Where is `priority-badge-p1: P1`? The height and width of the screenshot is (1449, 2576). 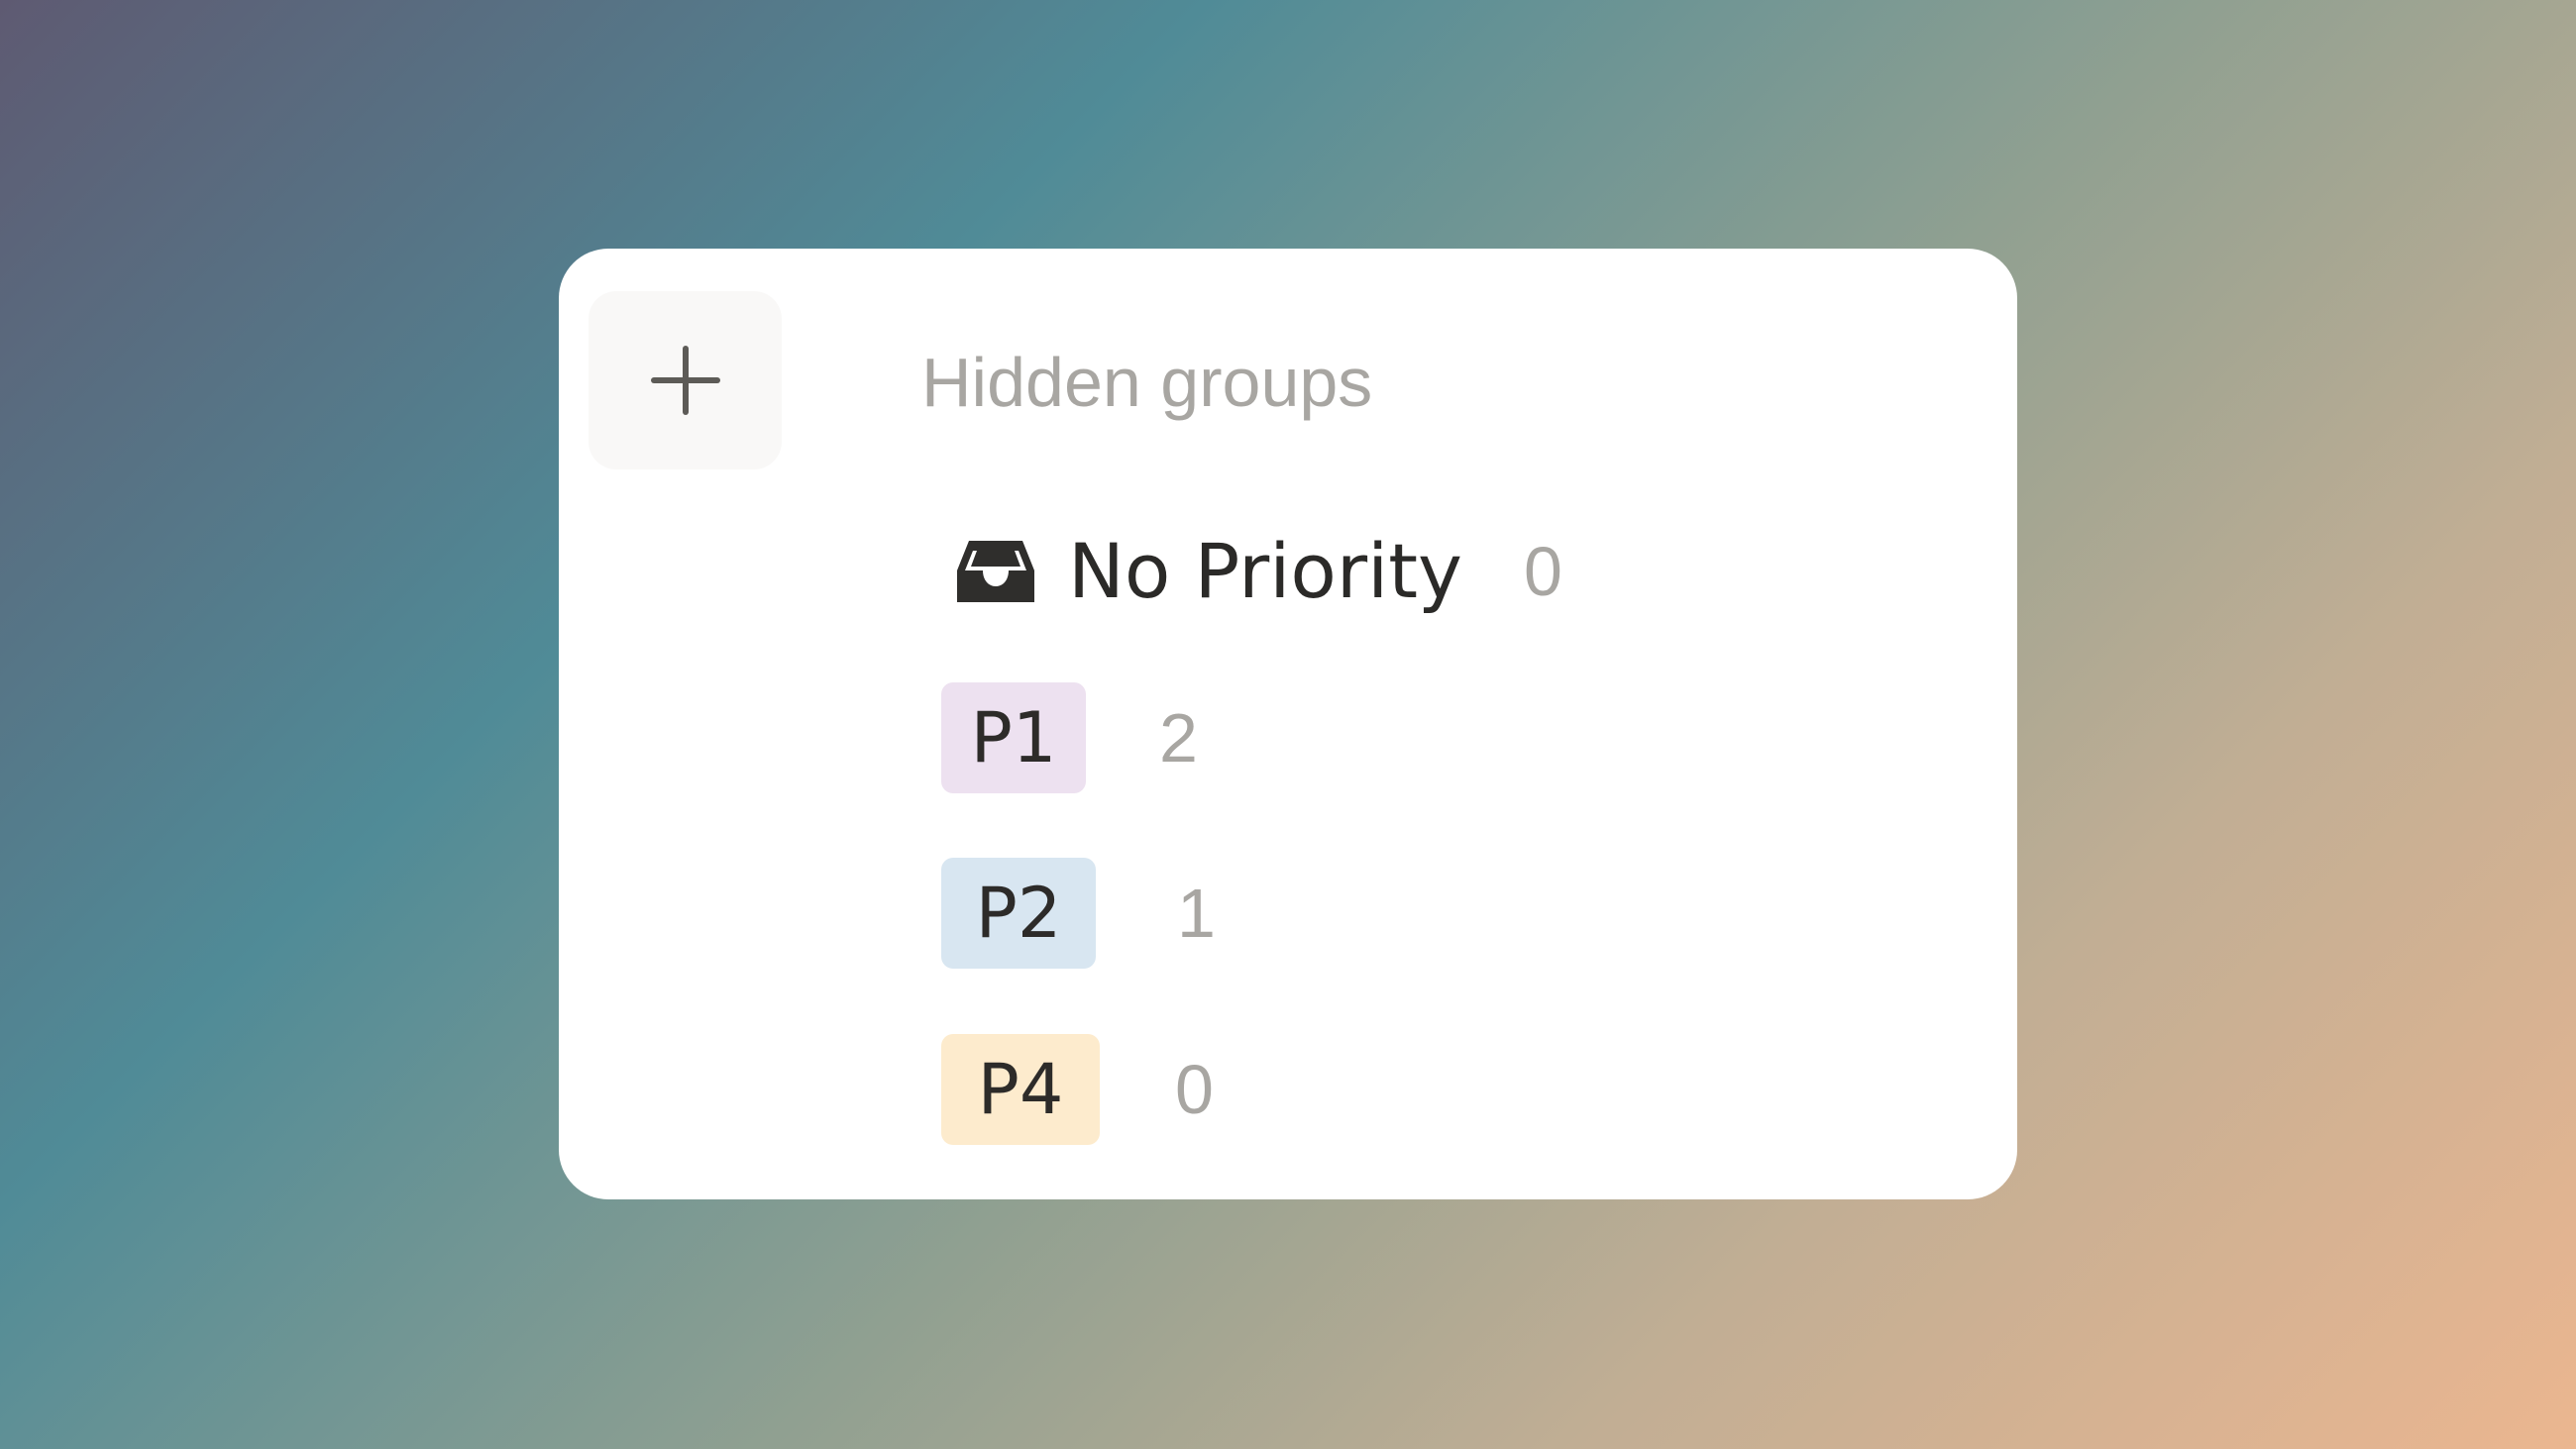
priority-badge-p1: P1 is located at coordinates (1014, 737).